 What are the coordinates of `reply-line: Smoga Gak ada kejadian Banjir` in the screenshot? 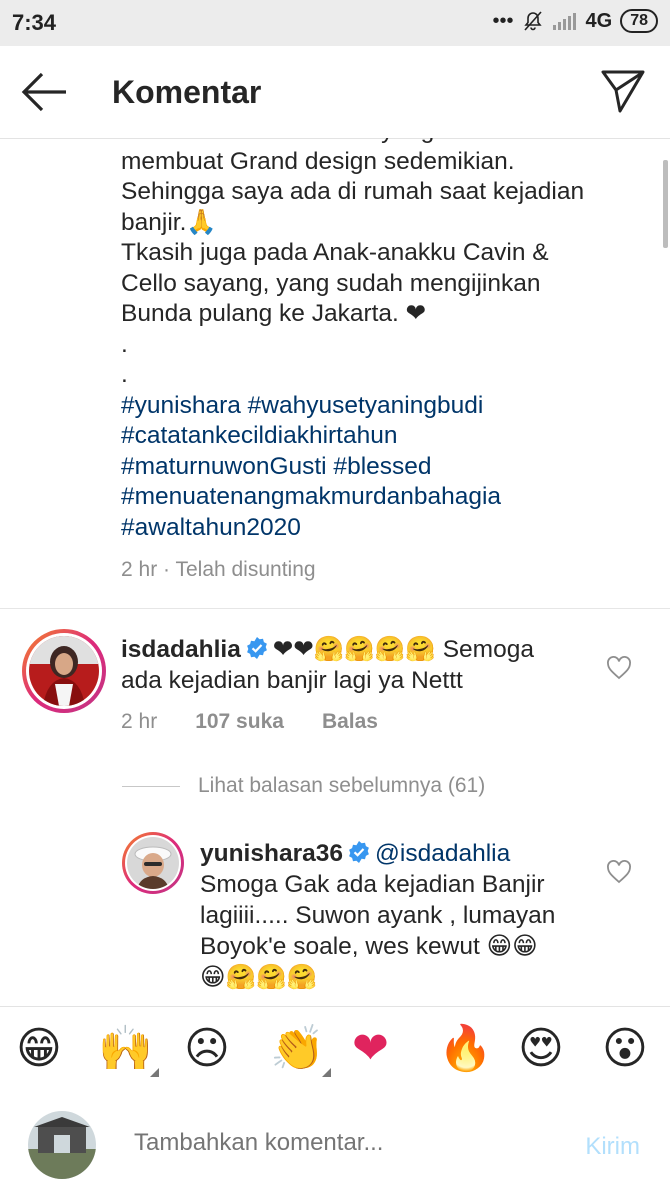 It's located at (372, 884).